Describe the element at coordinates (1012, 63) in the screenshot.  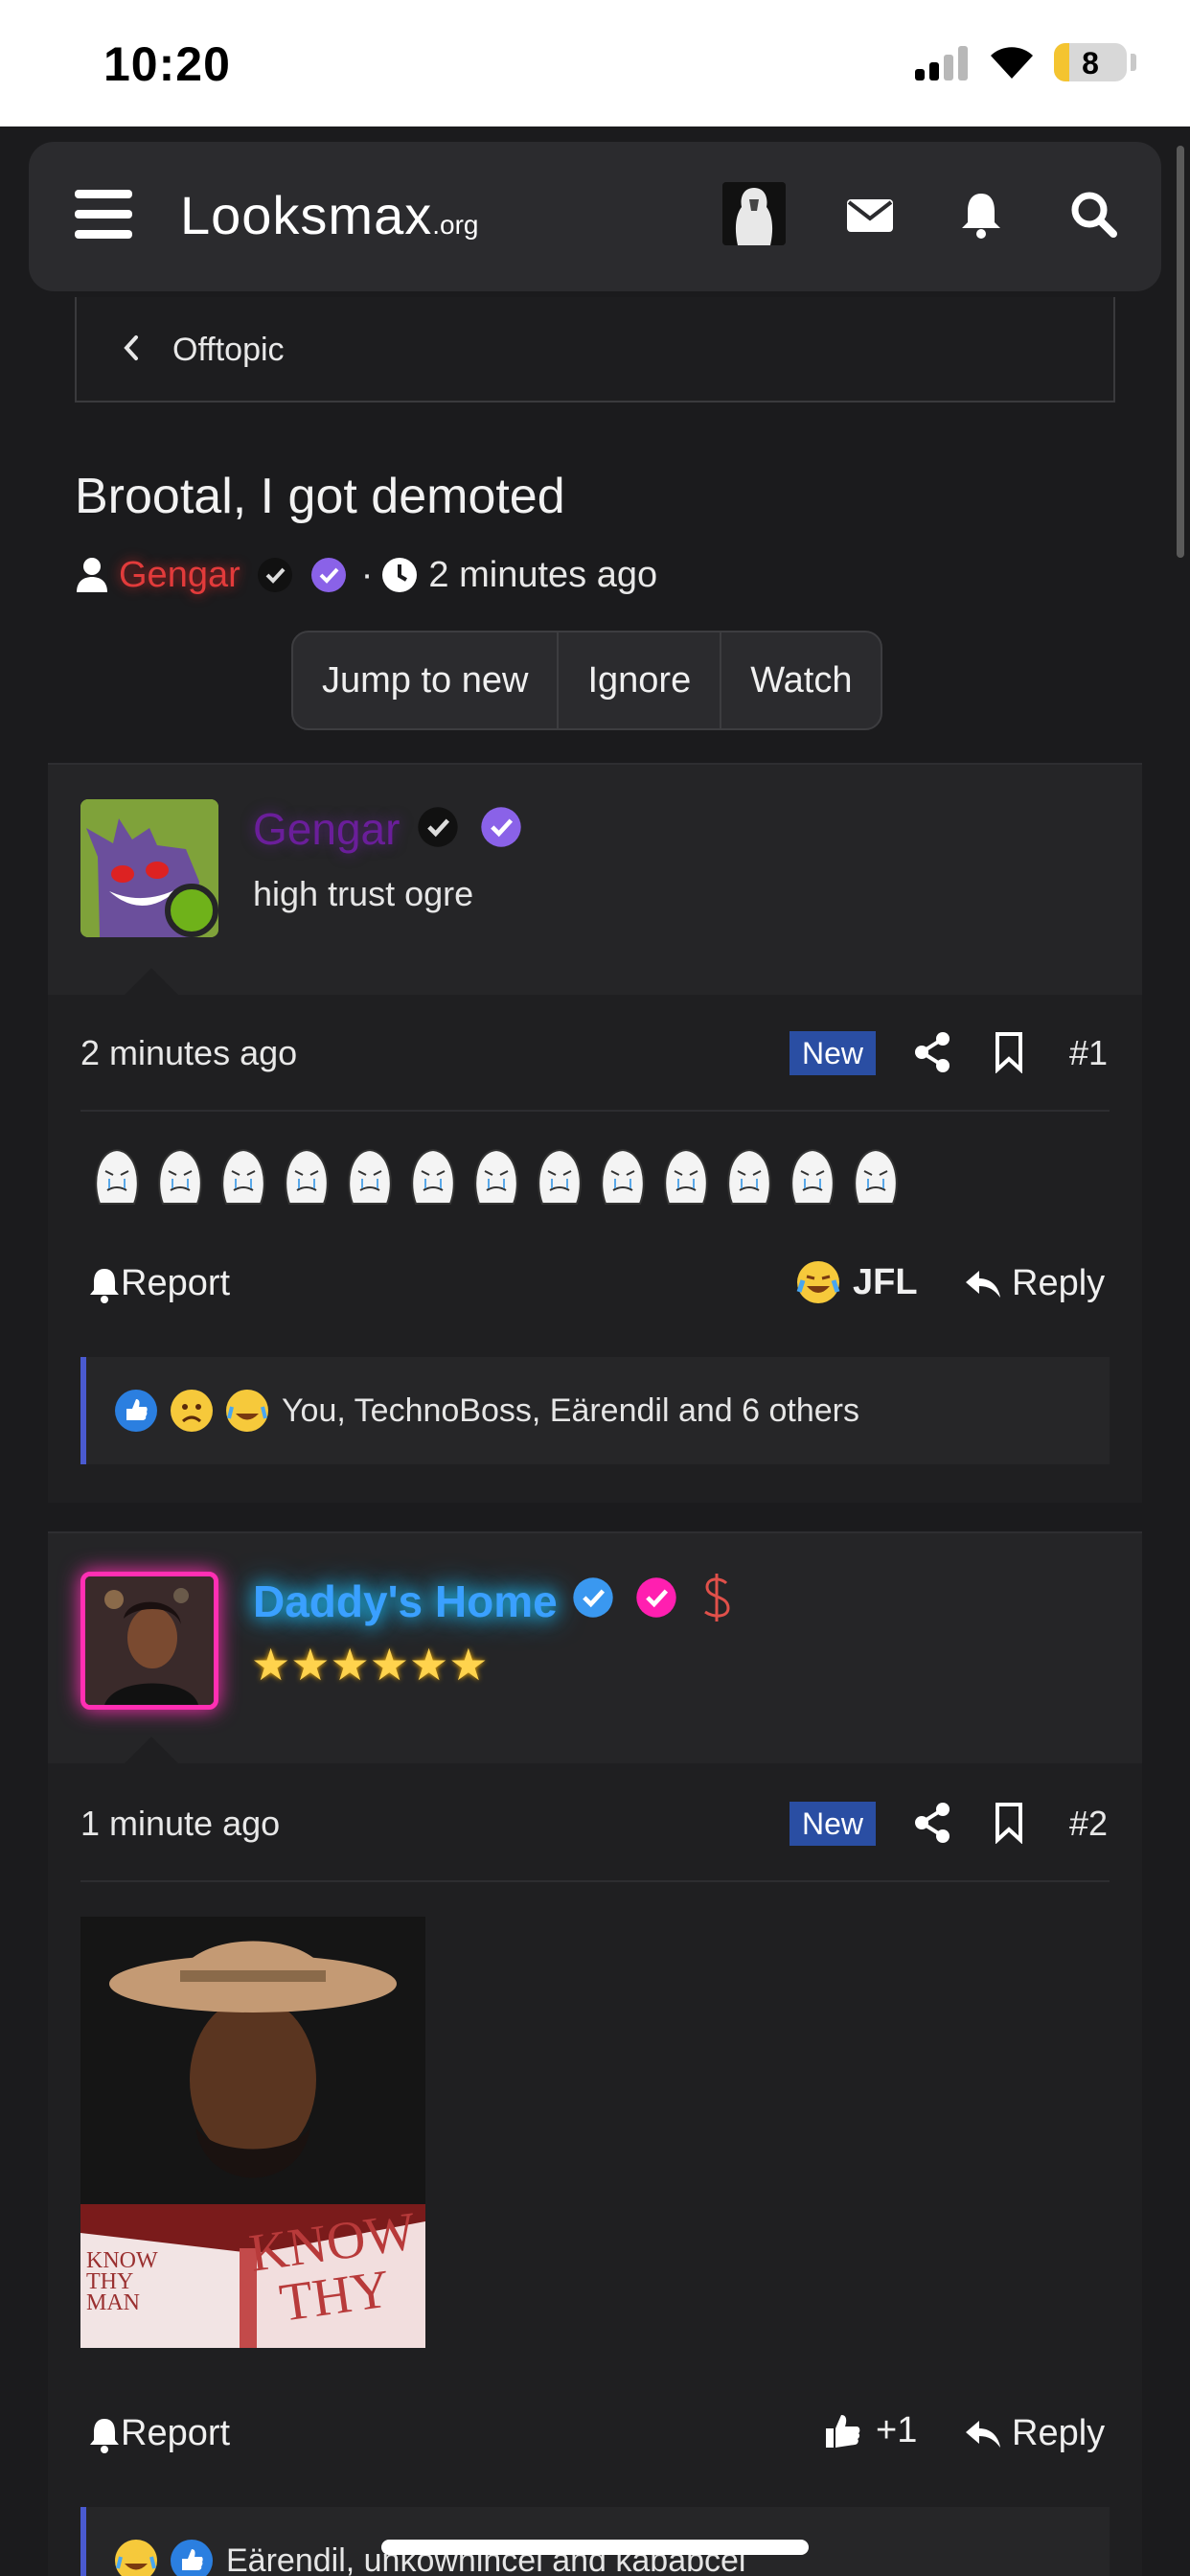
I see `wifi-icon` at that location.